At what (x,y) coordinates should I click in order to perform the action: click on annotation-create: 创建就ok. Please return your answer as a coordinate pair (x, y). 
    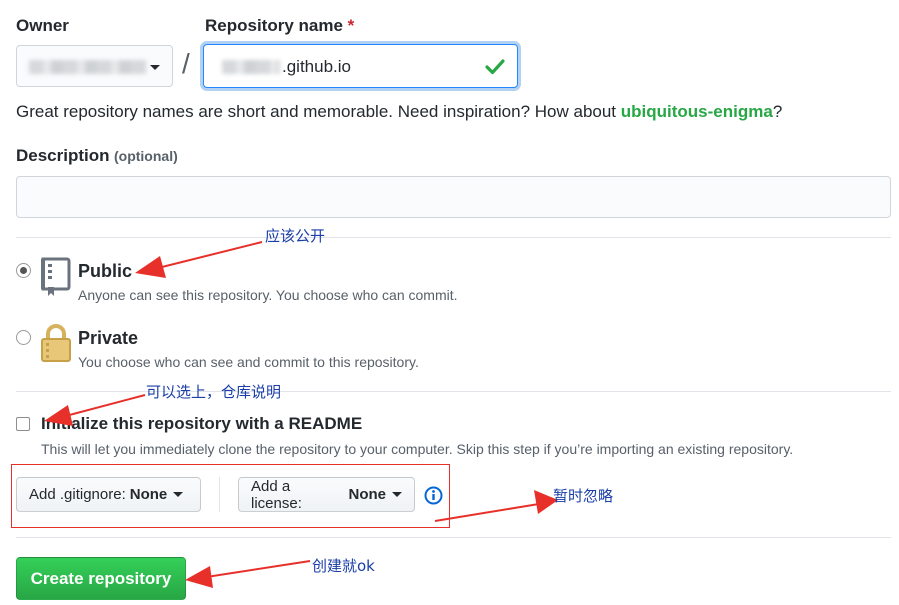
    Looking at the image, I should click on (343, 566).